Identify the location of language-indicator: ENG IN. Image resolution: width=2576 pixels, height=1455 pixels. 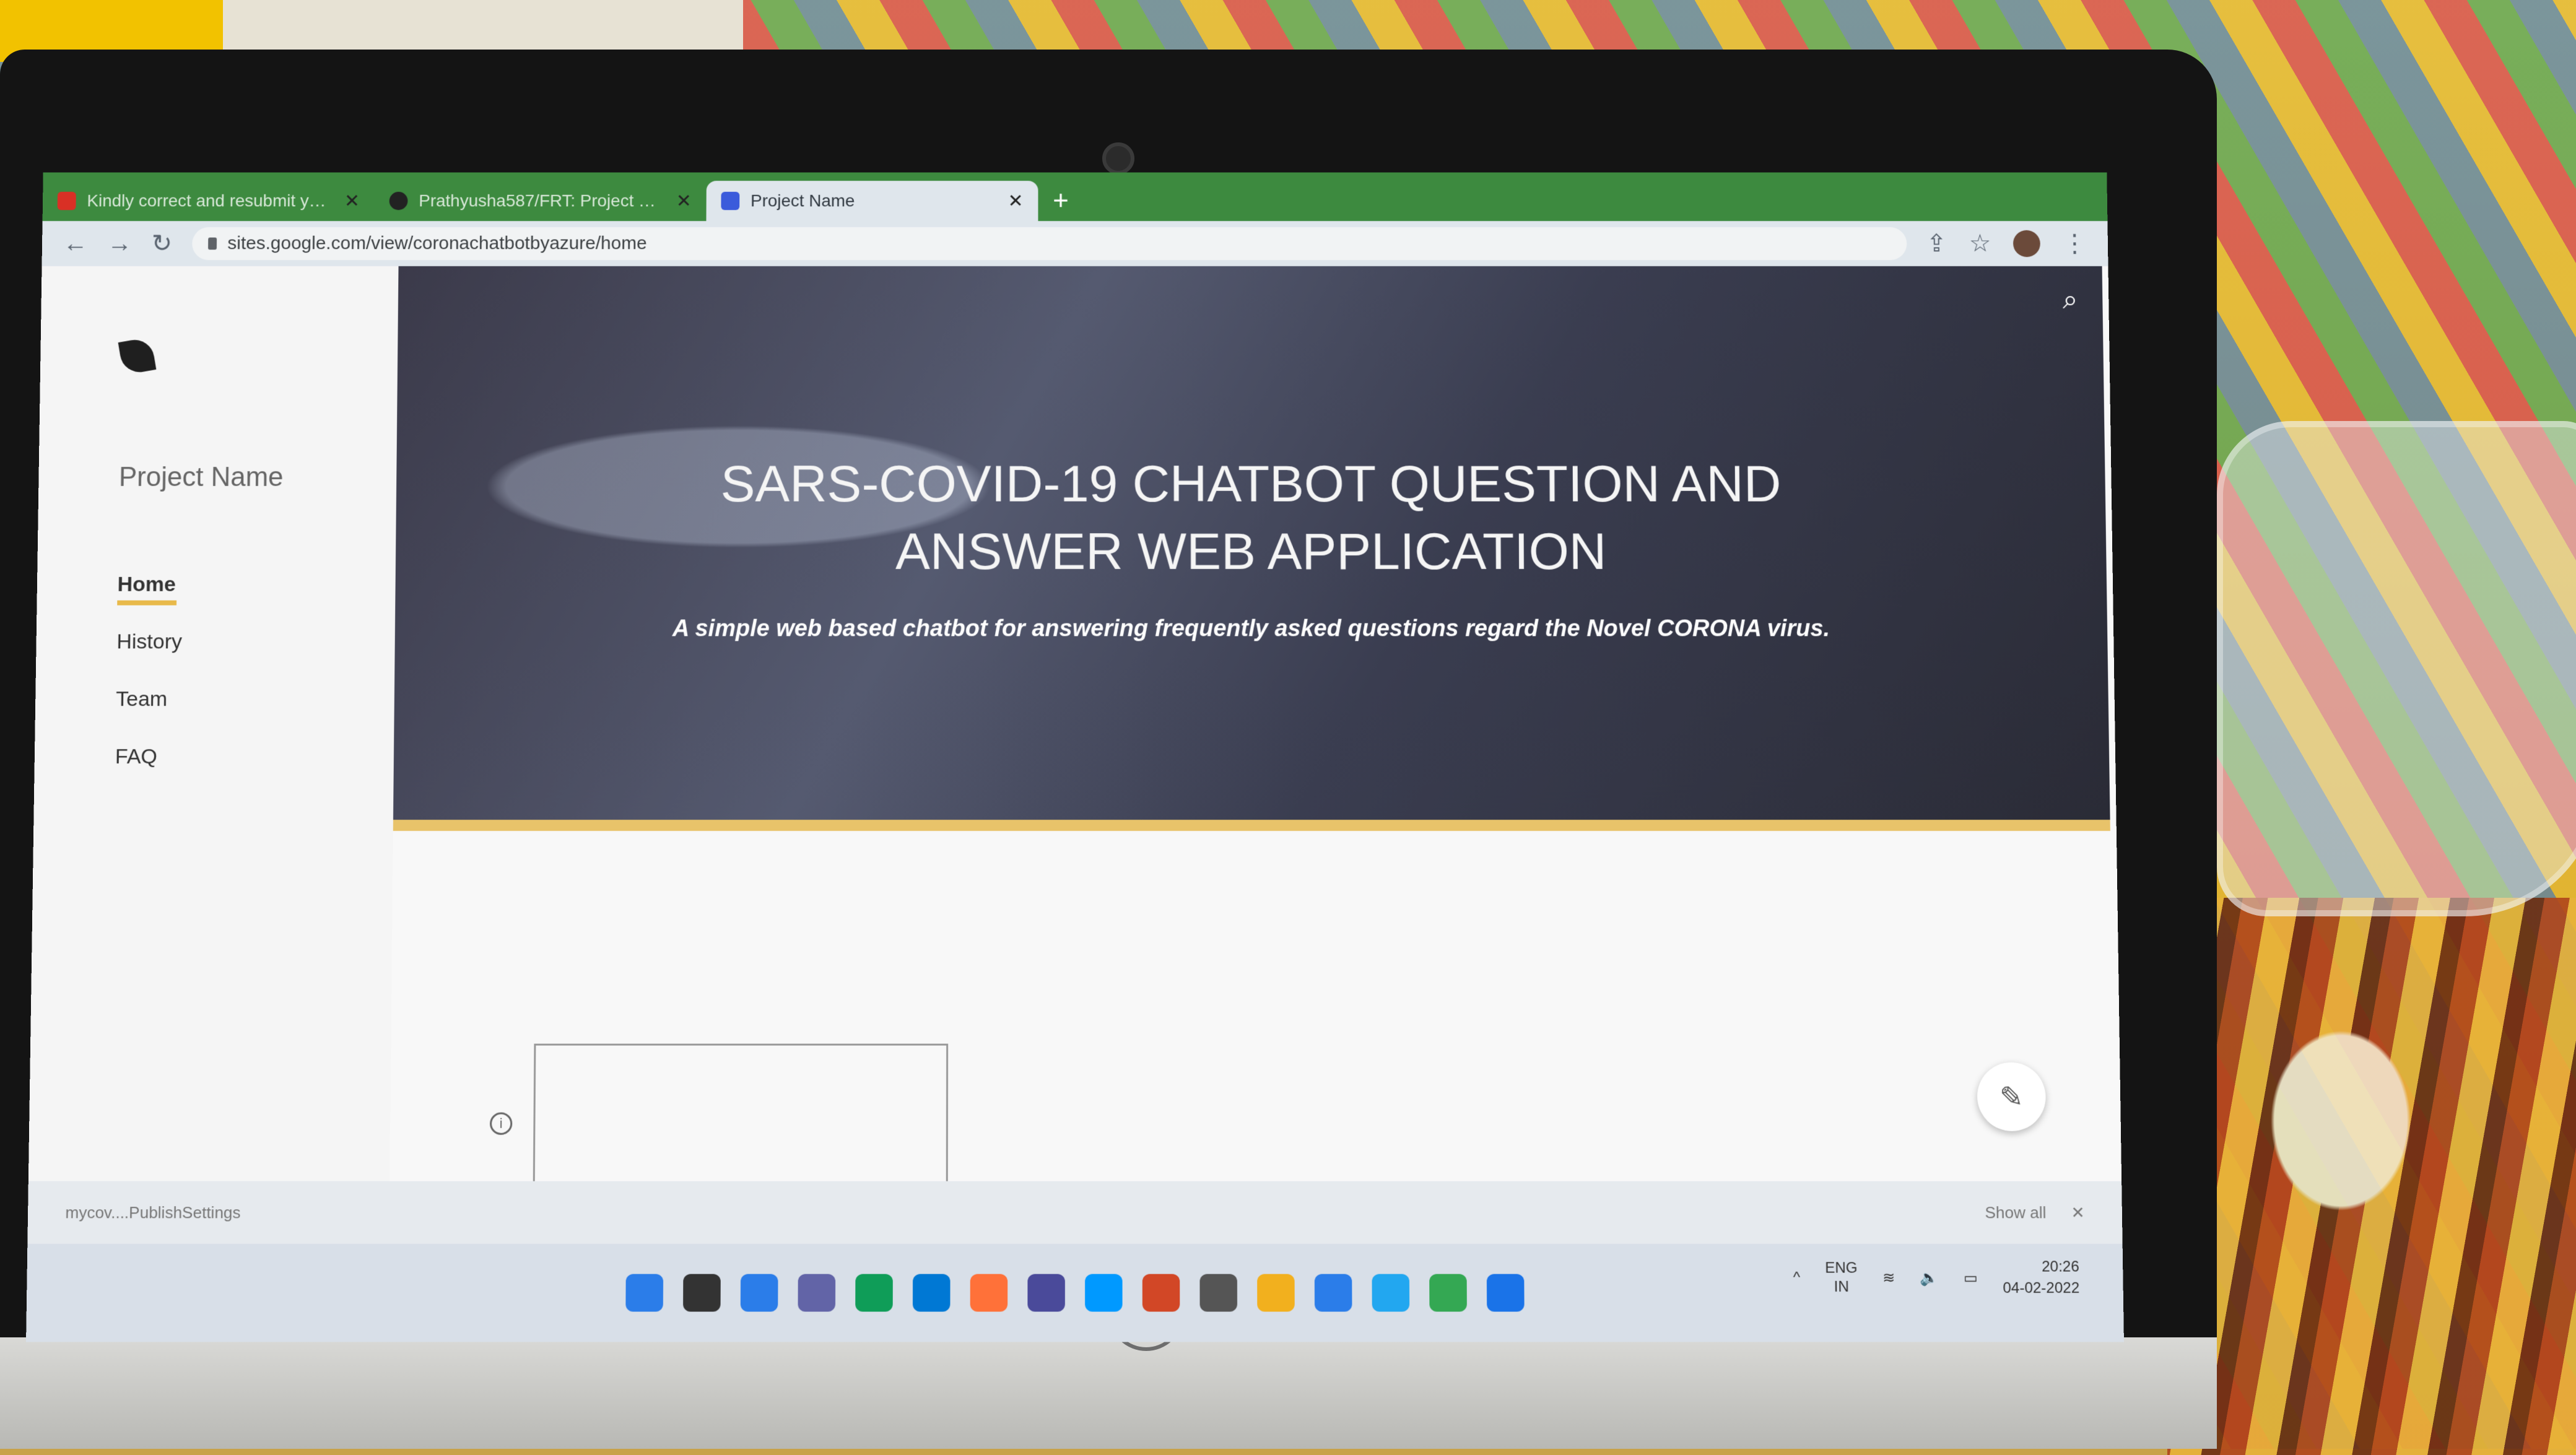
(1841, 1277).